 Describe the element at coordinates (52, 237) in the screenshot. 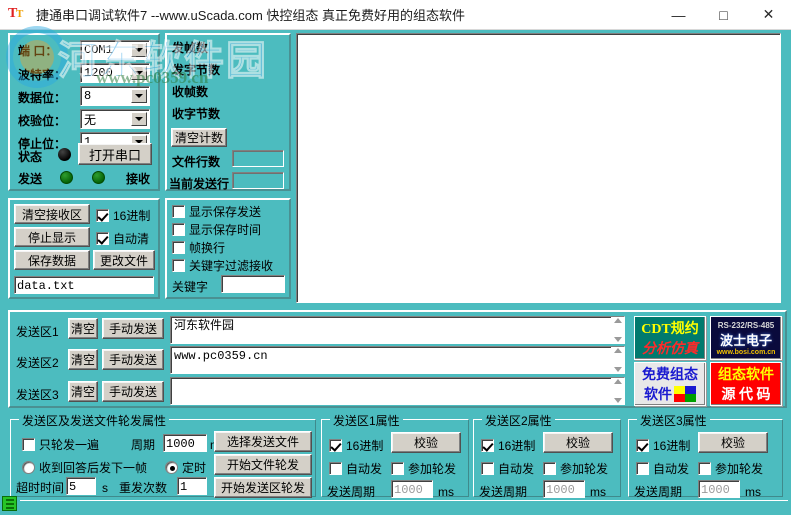

I see `stop-display-button: 停止显示` at that location.